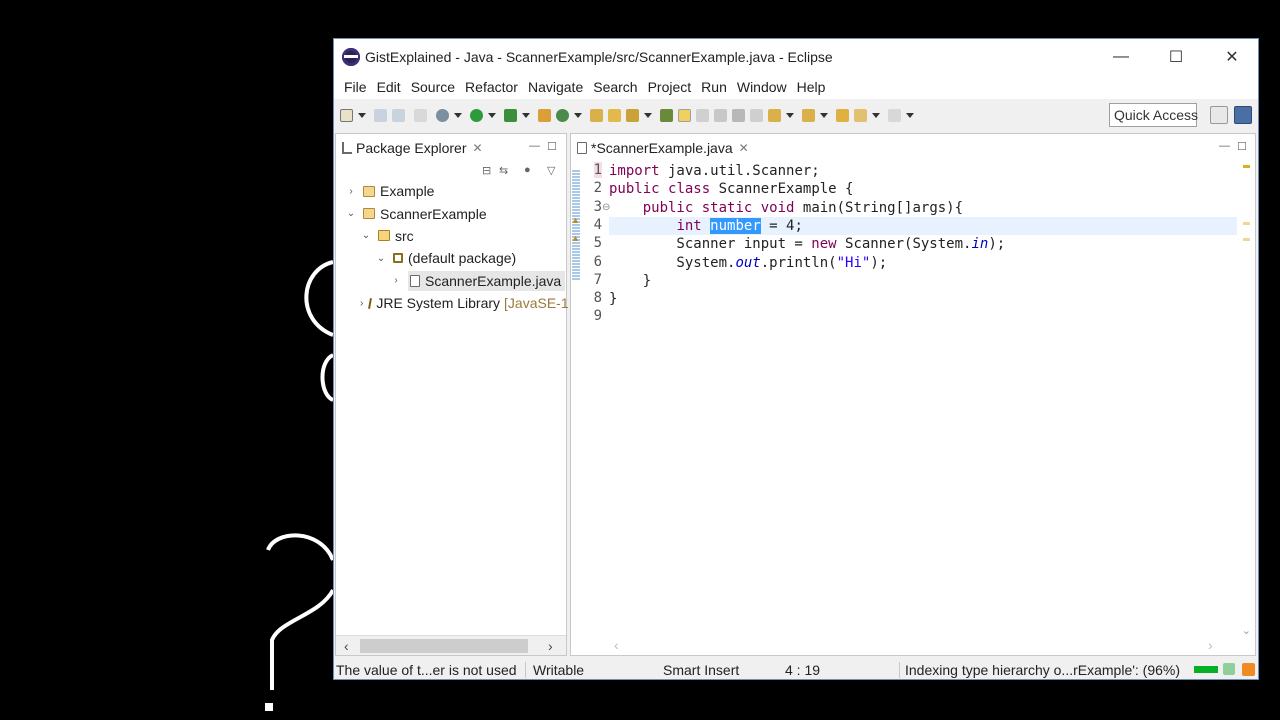  What do you see at coordinates (1246, 630) in the screenshot?
I see `scroll-down-icon: ⌄` at bounding box center [1246, 630].